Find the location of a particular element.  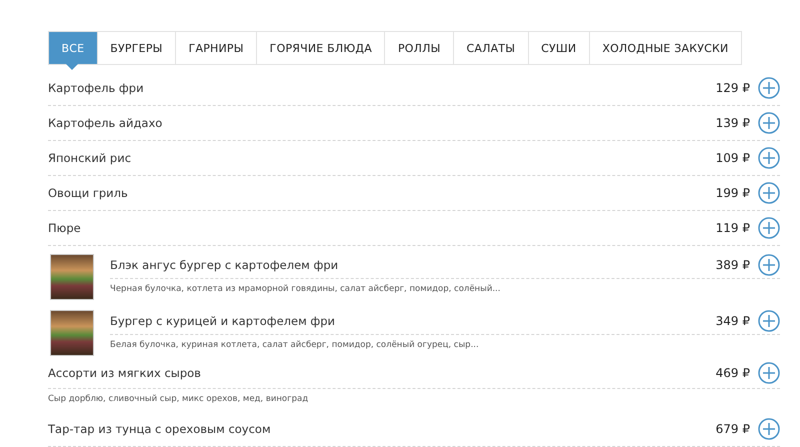

dish-price: 129 ₽ is located at coordinates (733, 88).